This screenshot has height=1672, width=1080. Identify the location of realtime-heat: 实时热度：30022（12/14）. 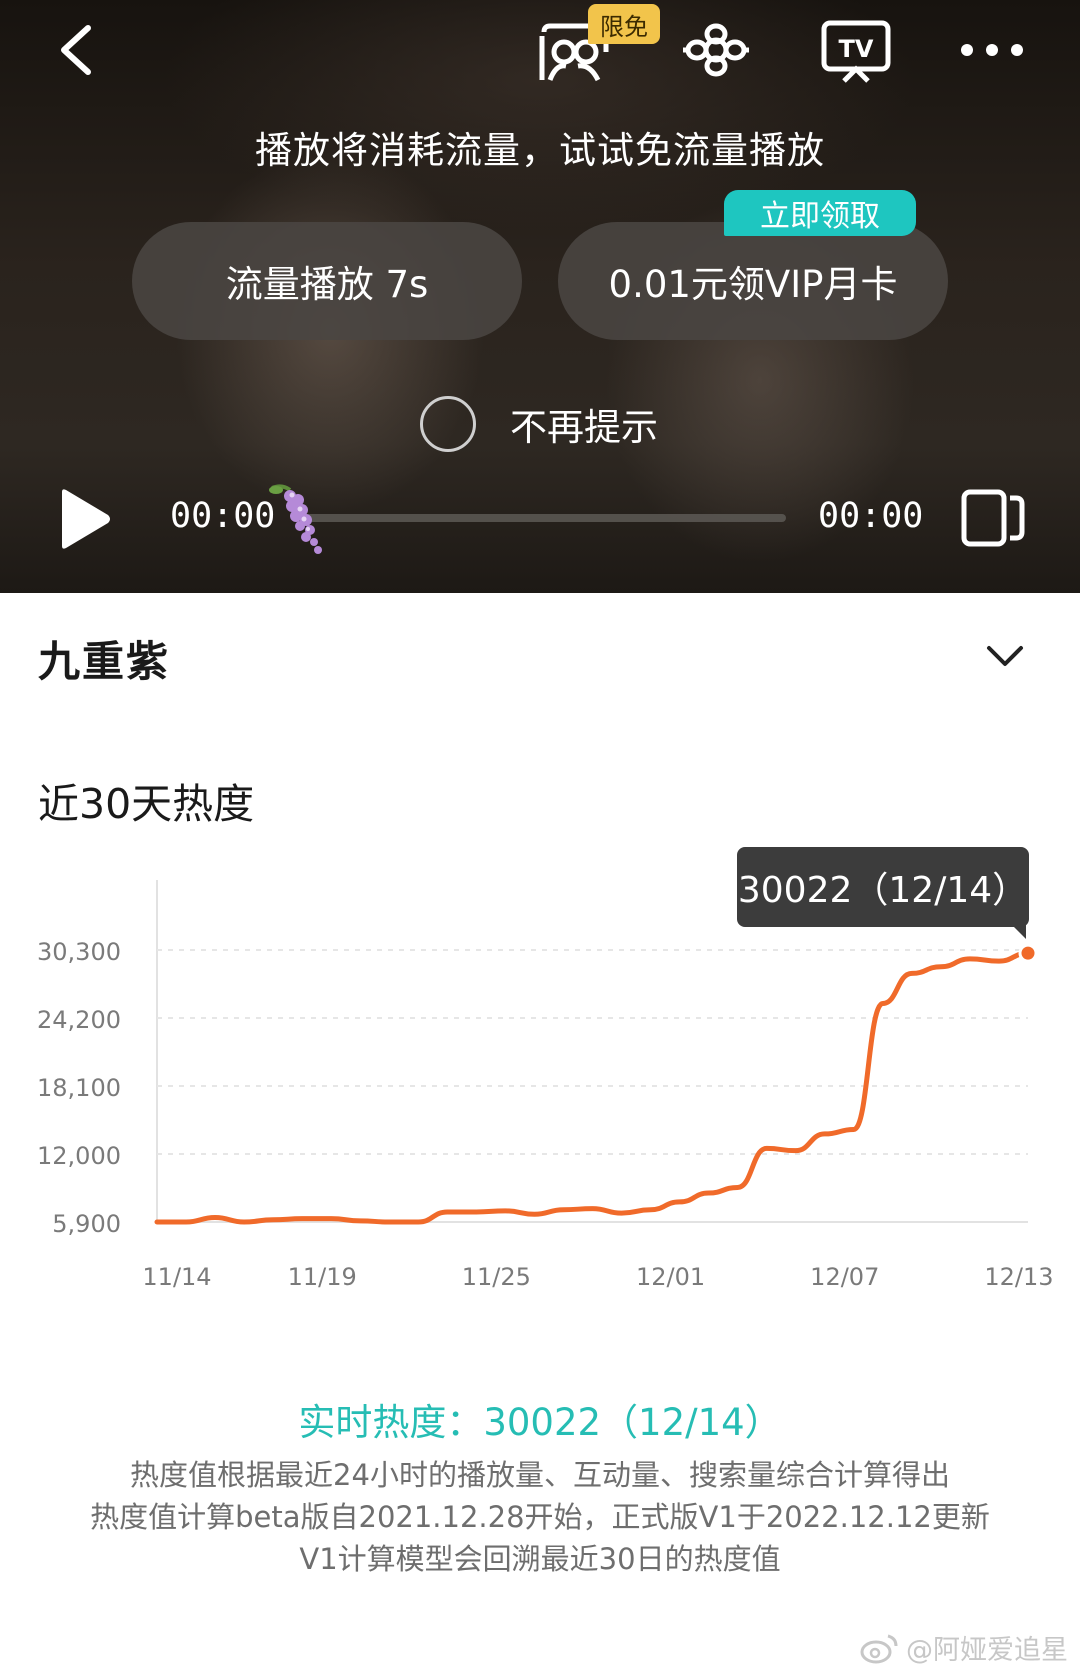
(540, 1422).